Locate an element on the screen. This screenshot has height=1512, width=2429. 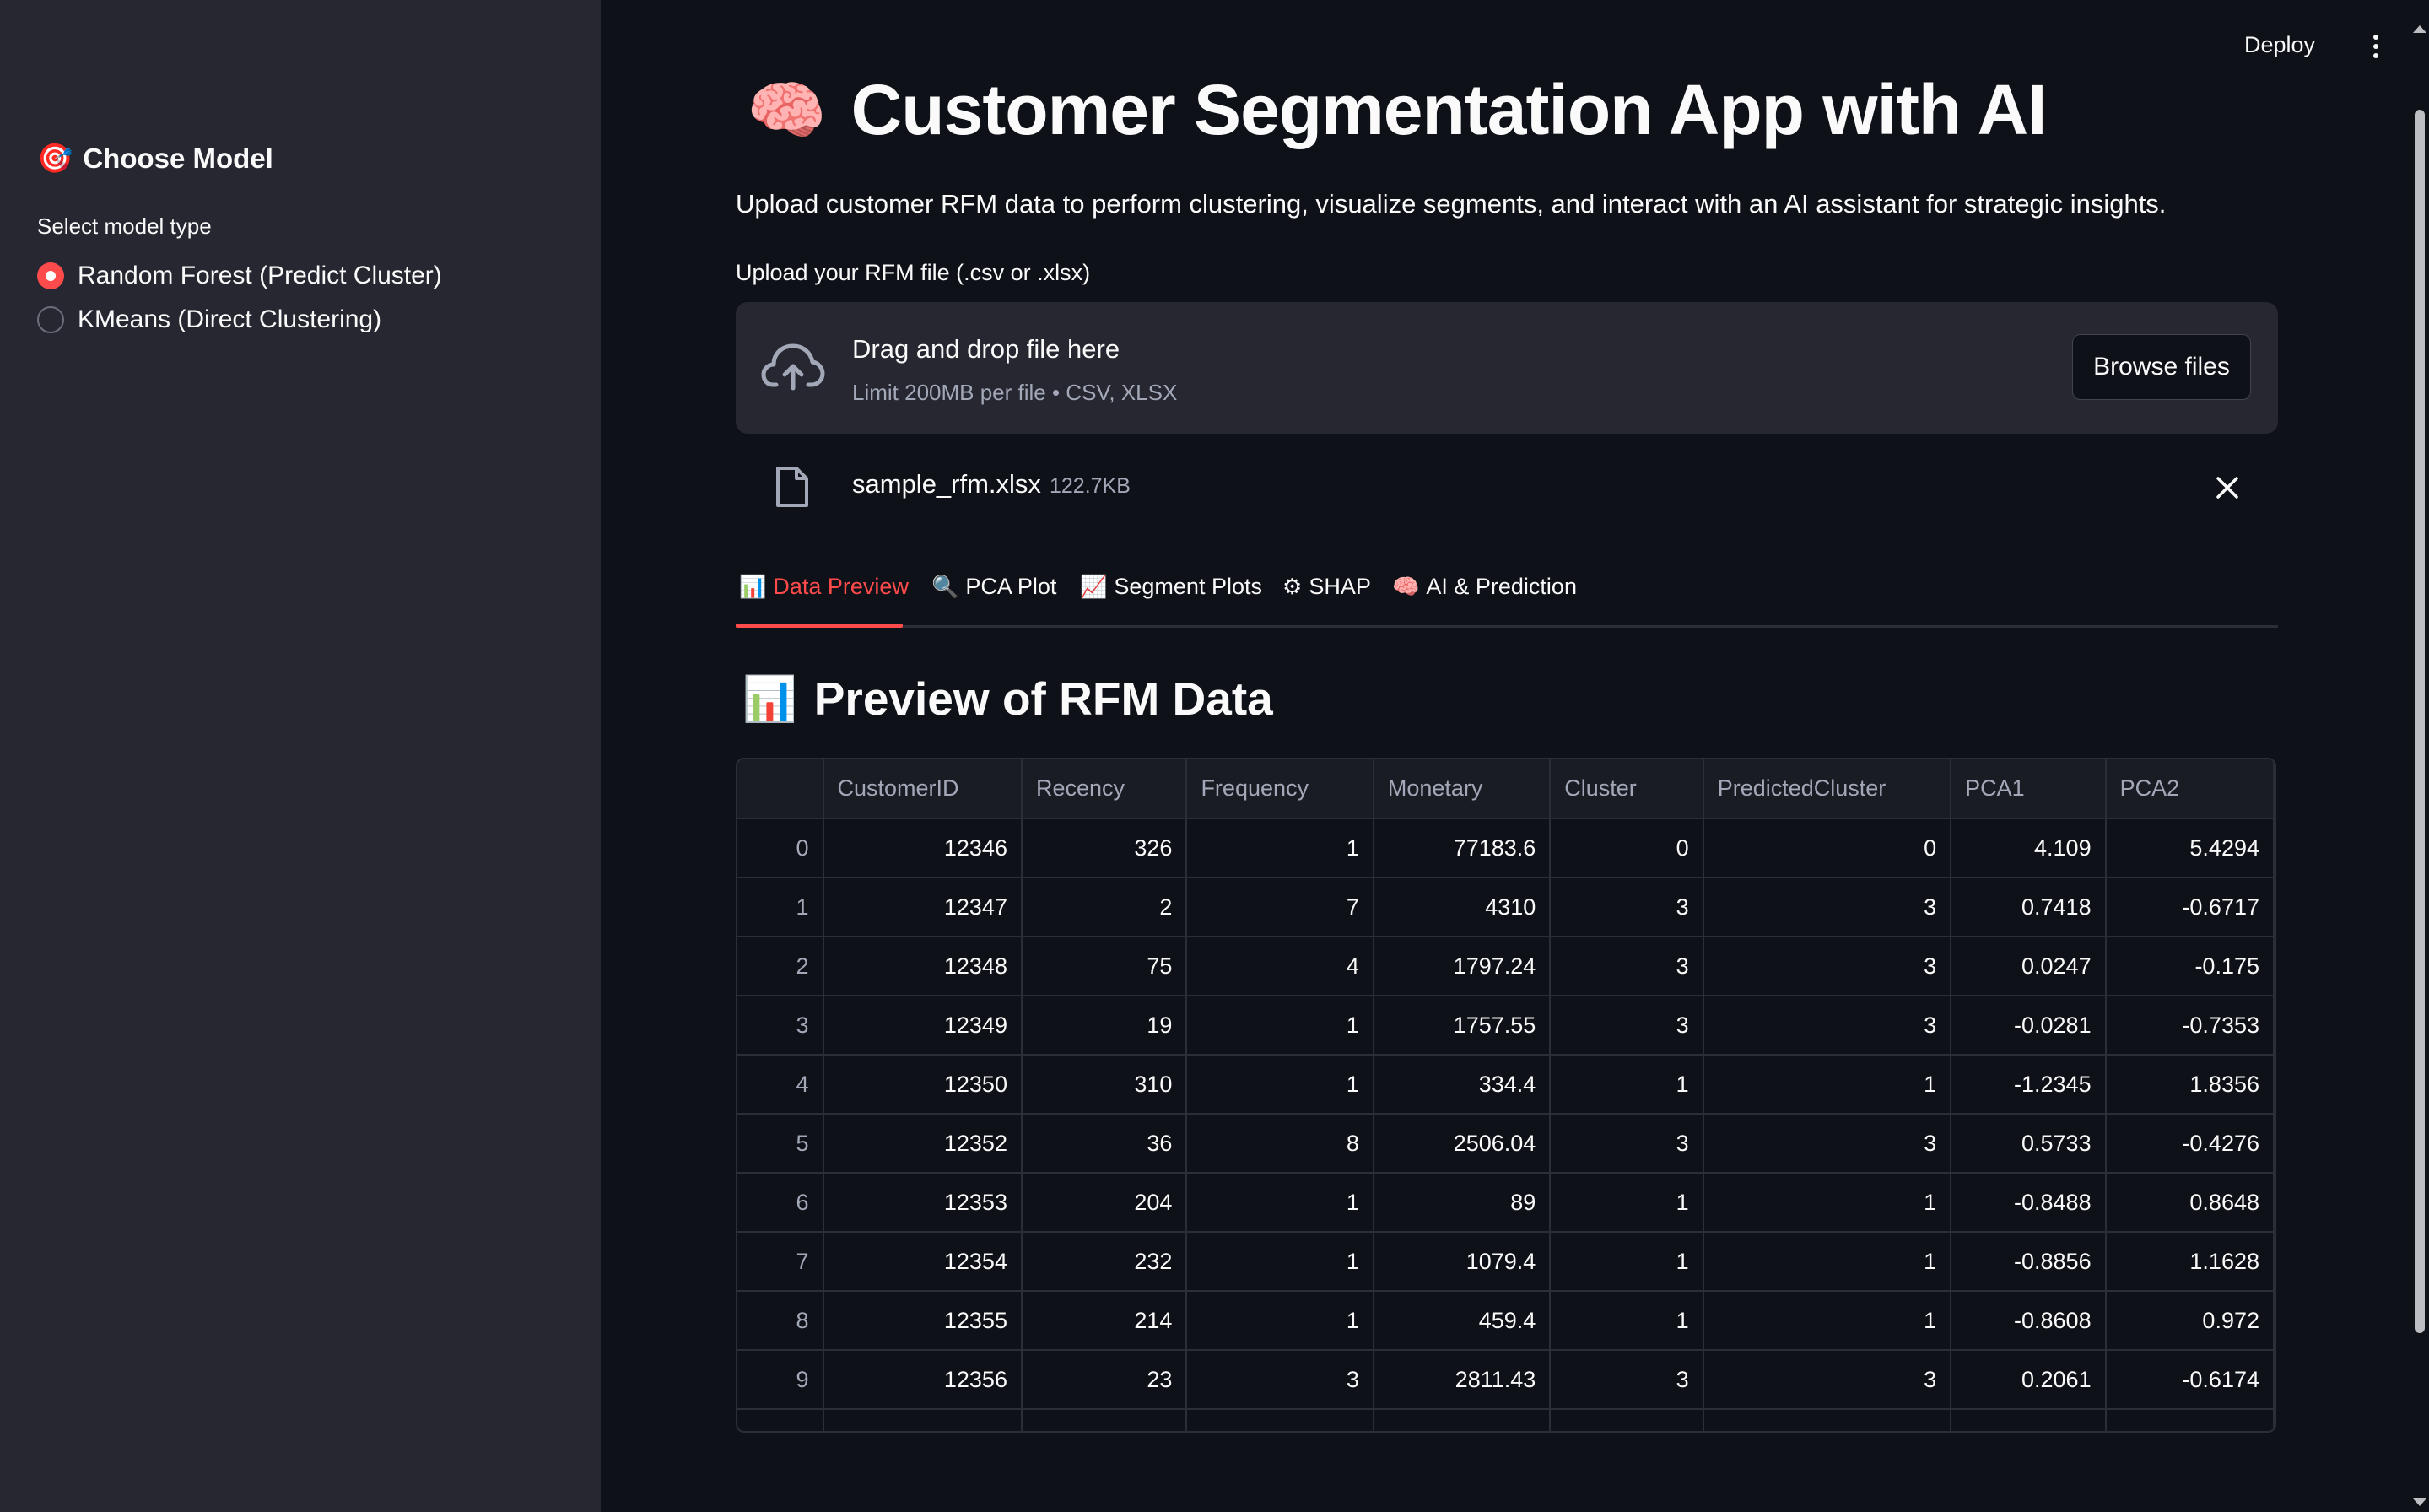
table-cell: 12346 is located at coordinates (923, 848).